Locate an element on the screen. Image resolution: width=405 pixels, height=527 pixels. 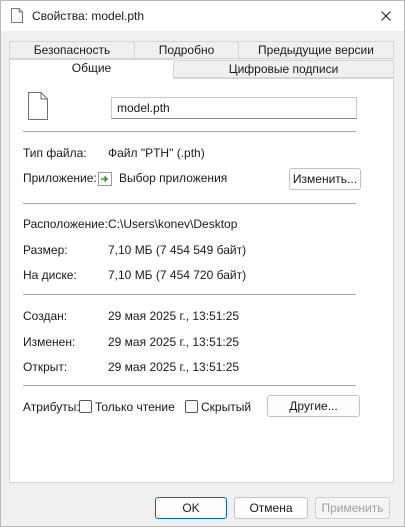
open-with-app-icon is located at coordinates (105, 179).